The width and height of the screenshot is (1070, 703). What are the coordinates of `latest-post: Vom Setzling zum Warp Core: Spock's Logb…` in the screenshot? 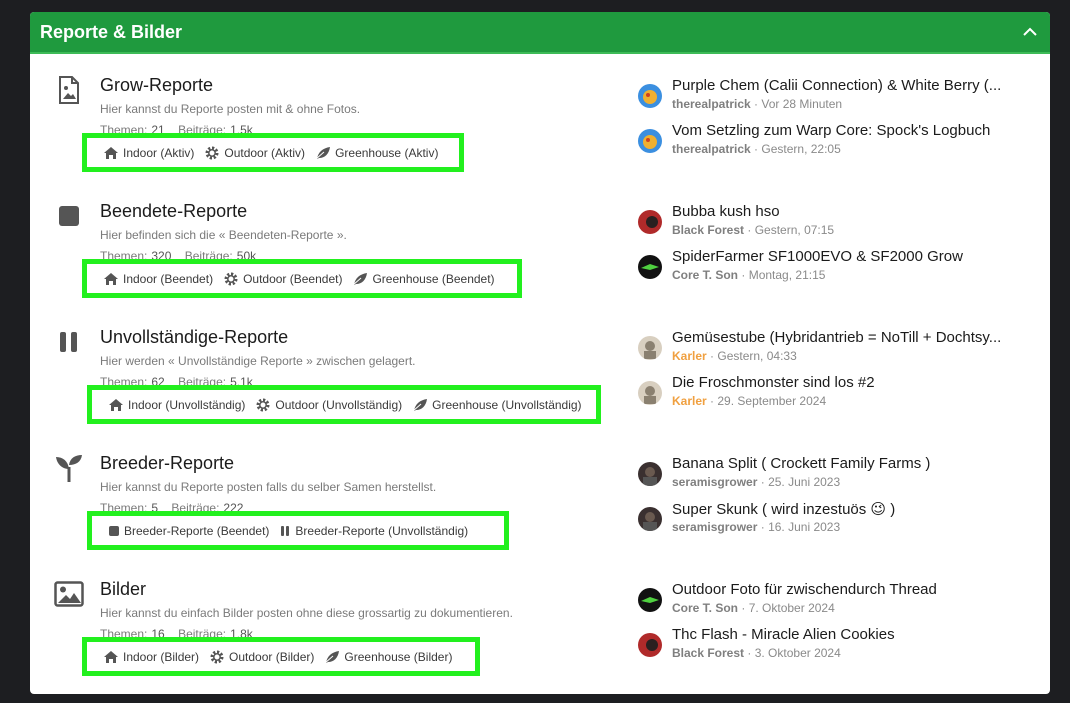 It's located at (838, 142).